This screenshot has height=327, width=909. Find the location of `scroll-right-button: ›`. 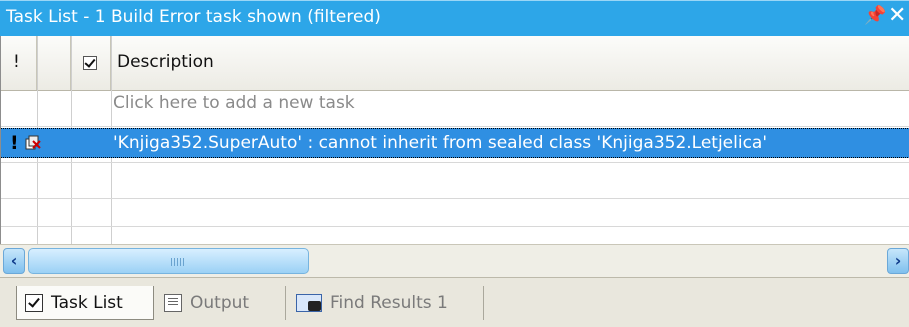

scroll-right-button: › is located at coordinates (898, 261).